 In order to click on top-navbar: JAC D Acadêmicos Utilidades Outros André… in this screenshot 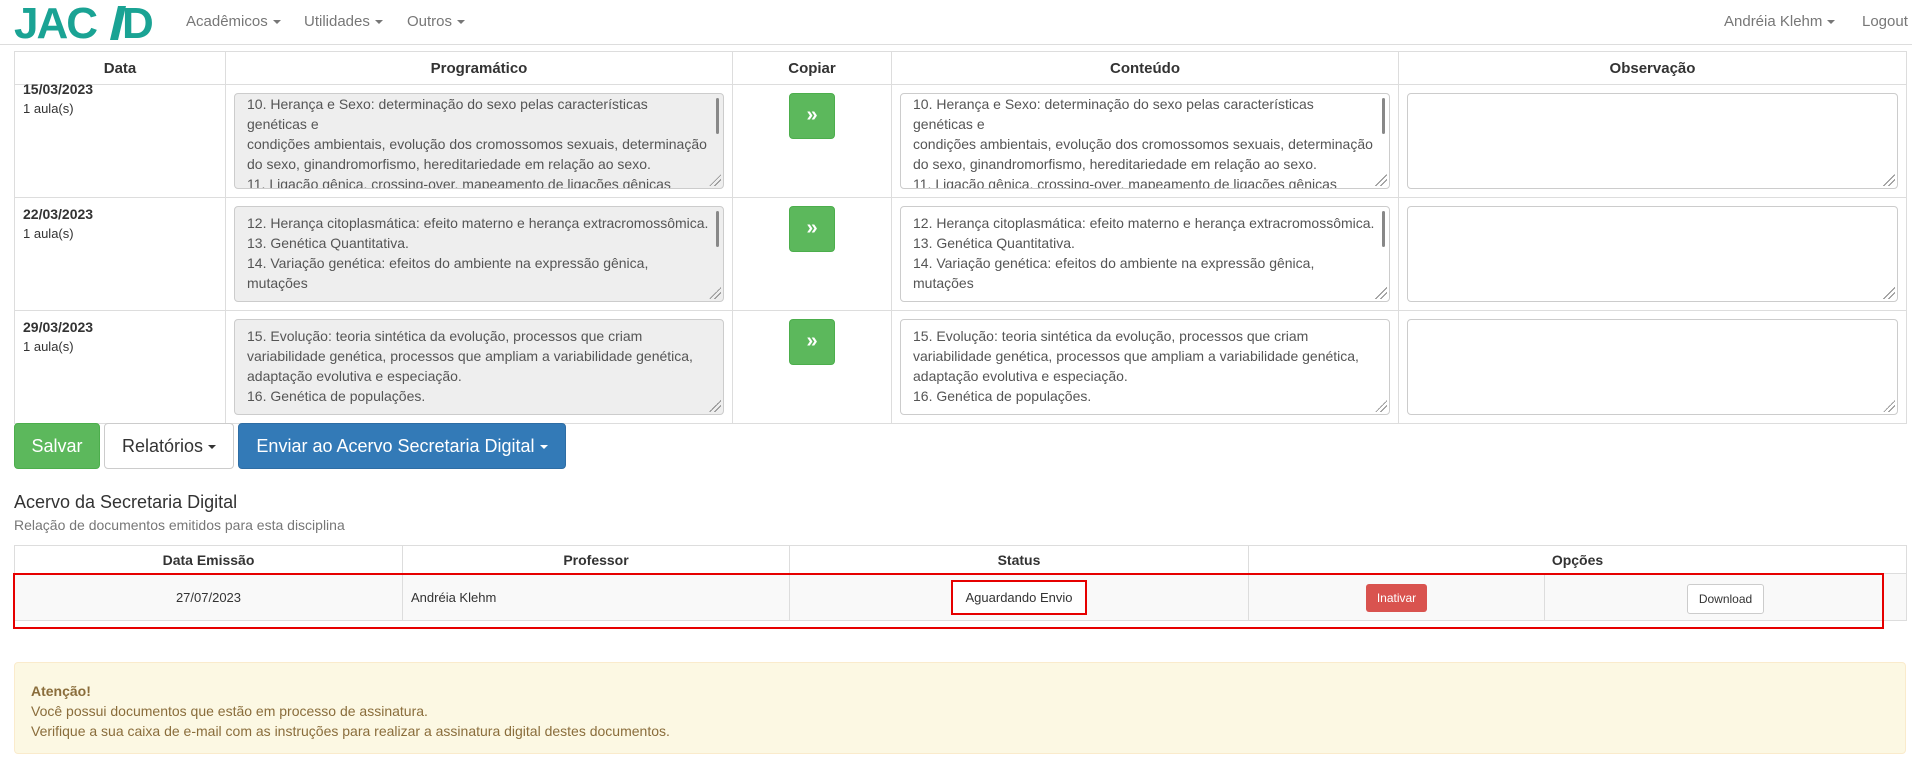, I will do `click(956, 22)`.